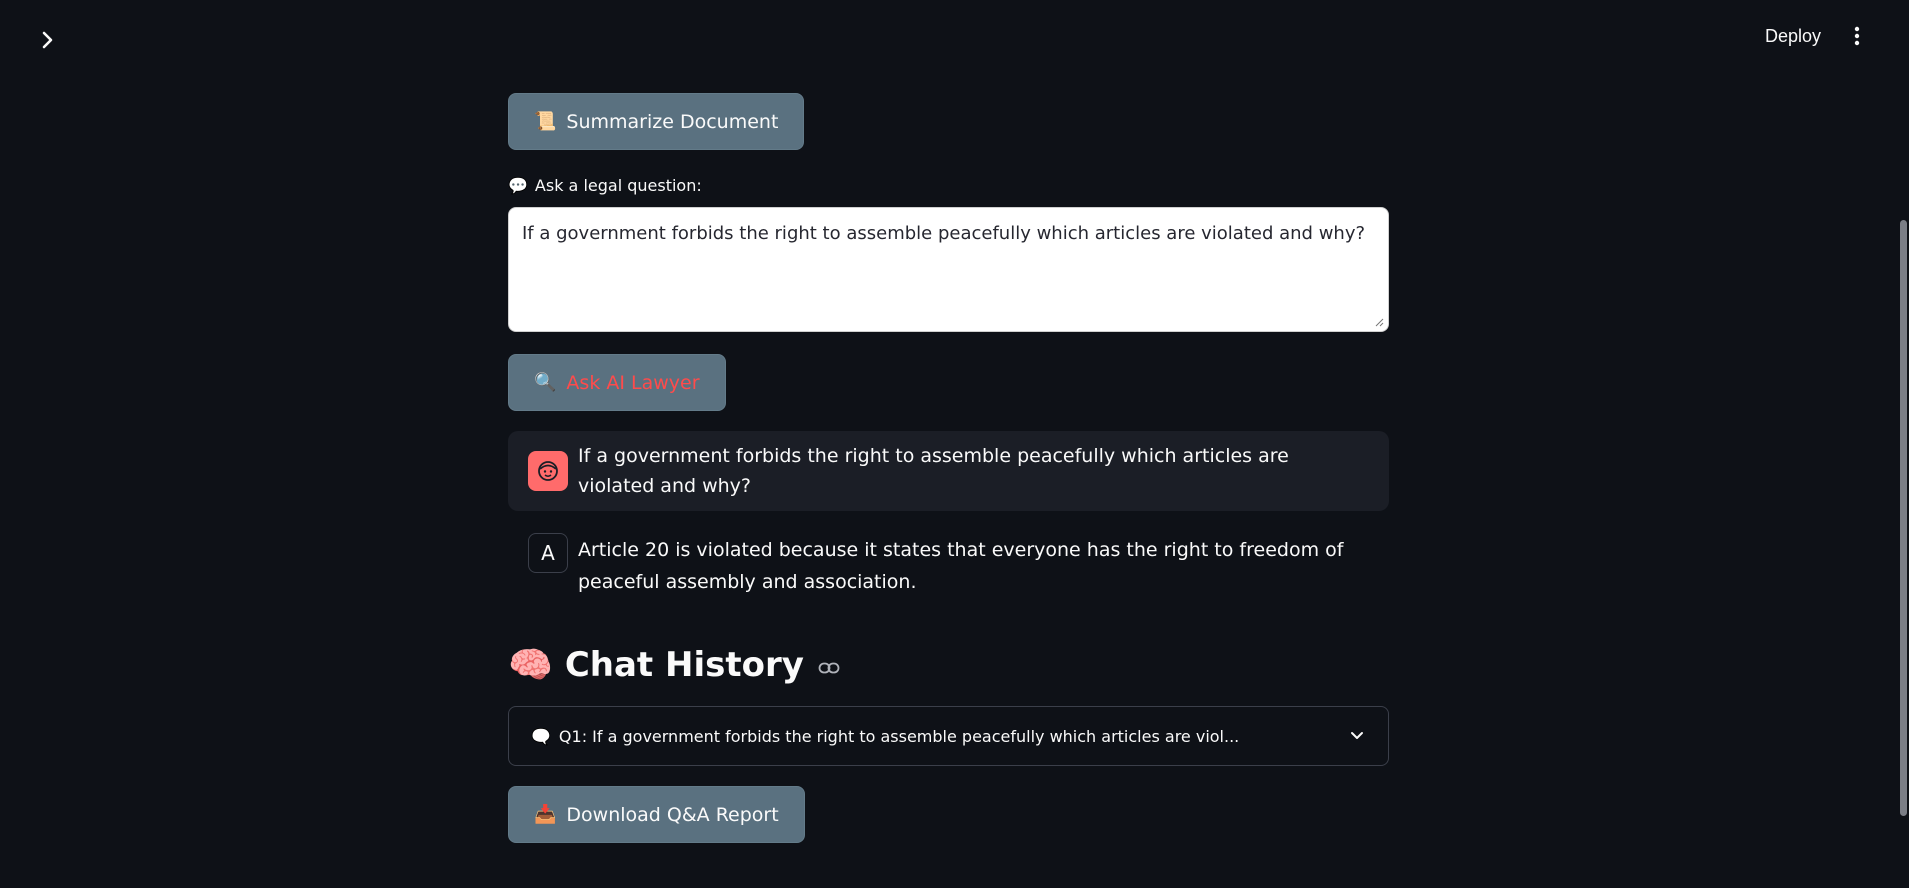 Image resolution: width=1909 pixels, height=888 pixels. Describe the element at coordinates (545, 382) in the screenshot. I see `magnifier-icon: 🔍` at that location.